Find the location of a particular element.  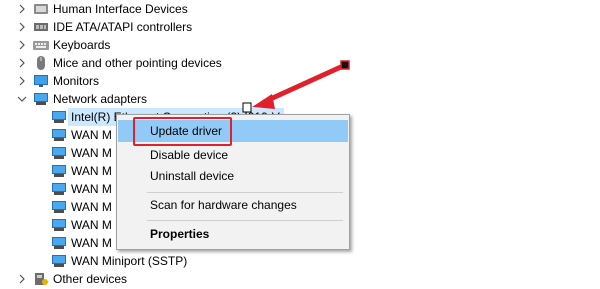

tree-item-label: Network adapters is located at coordinates (100, 99).